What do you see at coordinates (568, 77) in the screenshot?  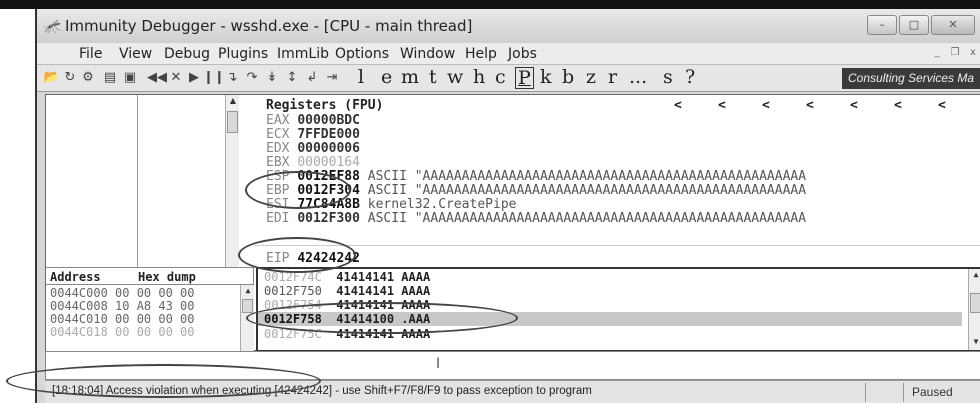 I see `toolbar-breakpoints-button: b` at bounding box center [568, 77].